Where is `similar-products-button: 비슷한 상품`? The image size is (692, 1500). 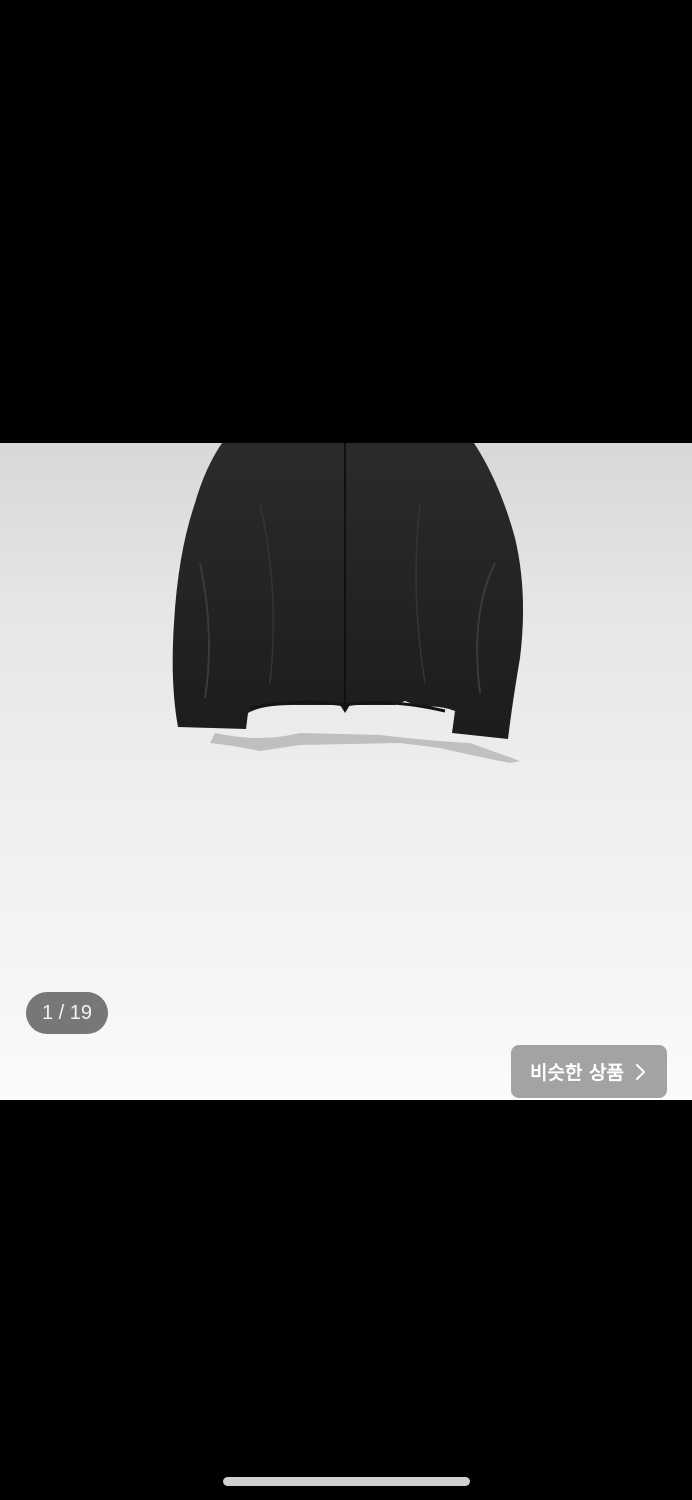 similar-products-button: 비슷한 상품 is located at coordinates (589, 1071).